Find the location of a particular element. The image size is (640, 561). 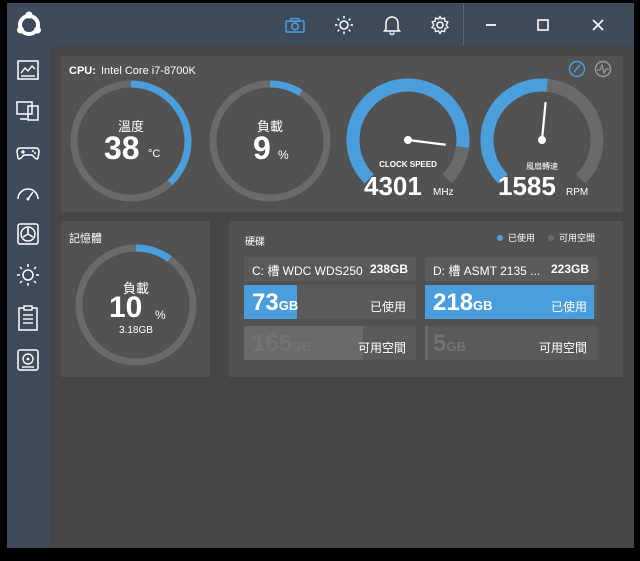

legend-free-swatch is located at coordinates (551, 238).